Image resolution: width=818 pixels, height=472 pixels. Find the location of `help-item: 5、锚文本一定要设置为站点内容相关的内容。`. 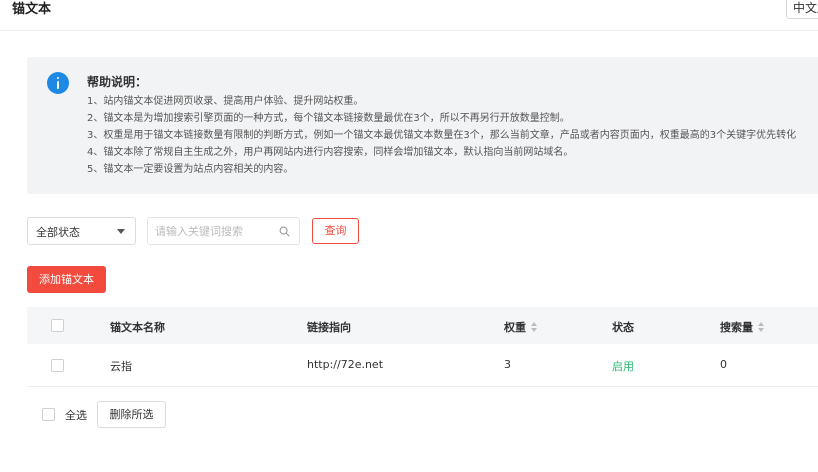

help-item: 5、锚文本一定要设置为站点内容相关的内容。 is located at coordinates (190, 169).